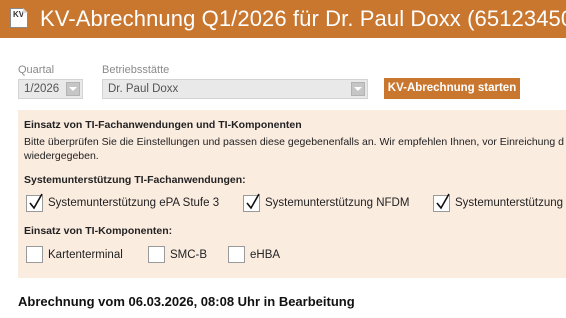 The image size is (566, 318). Describe the element at coordinates (509, 203) in the screenshot. I see `third-system-label: Systemunterstützung` at that location.